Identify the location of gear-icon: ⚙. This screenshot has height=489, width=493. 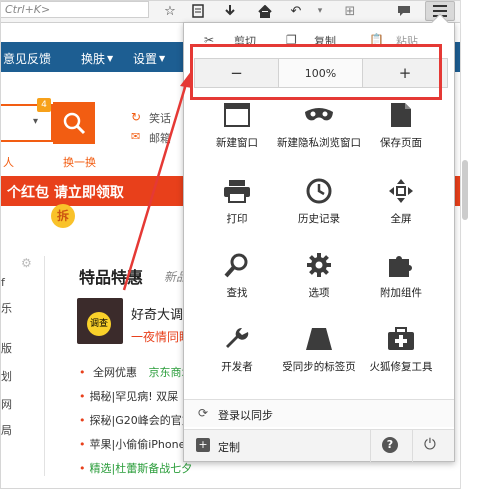
(26, 263).